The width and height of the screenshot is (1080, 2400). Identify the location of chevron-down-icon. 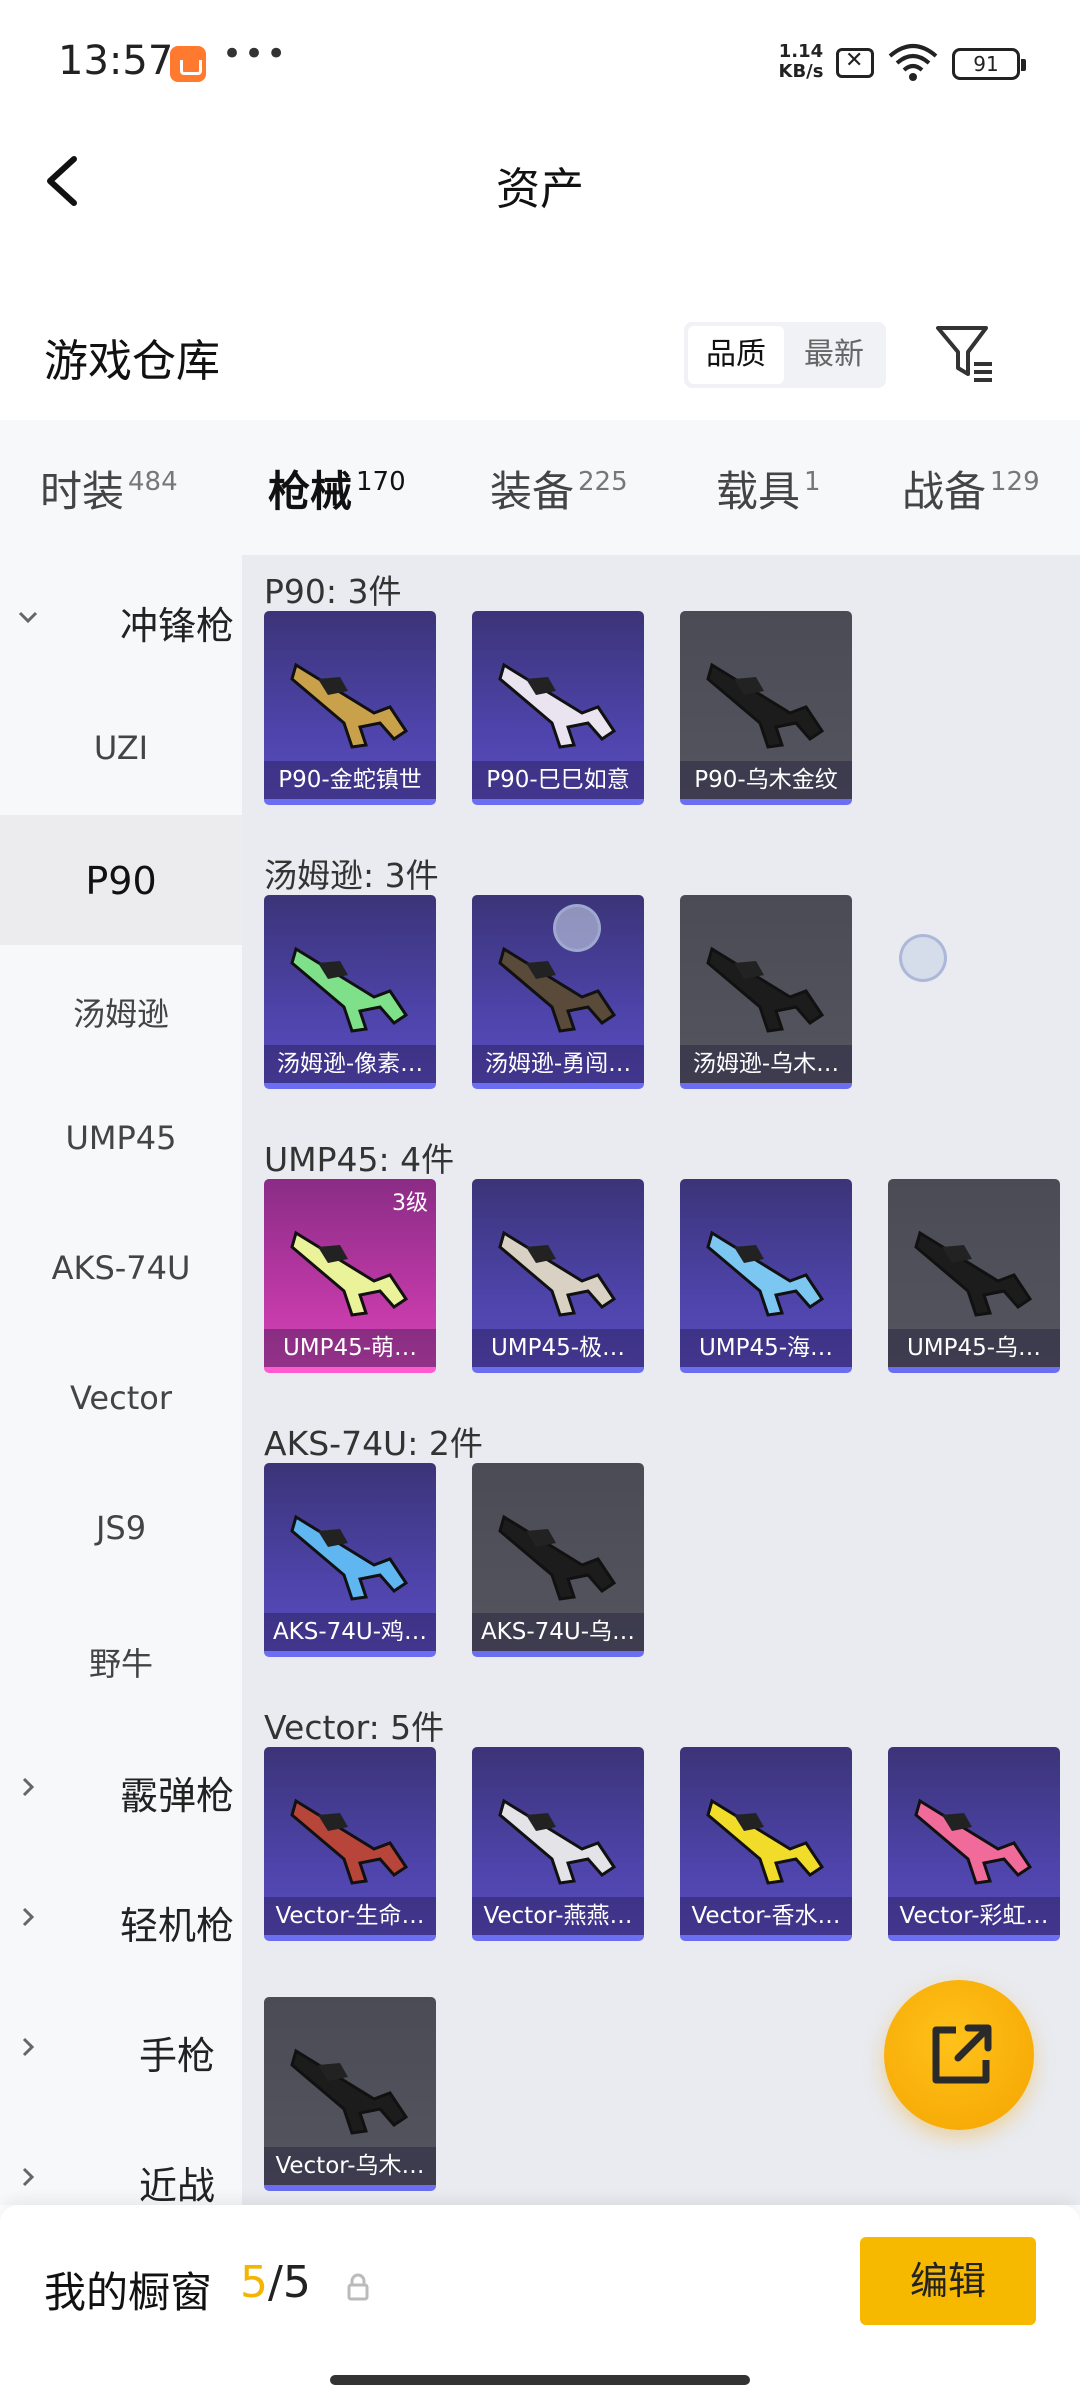
(28, 617).